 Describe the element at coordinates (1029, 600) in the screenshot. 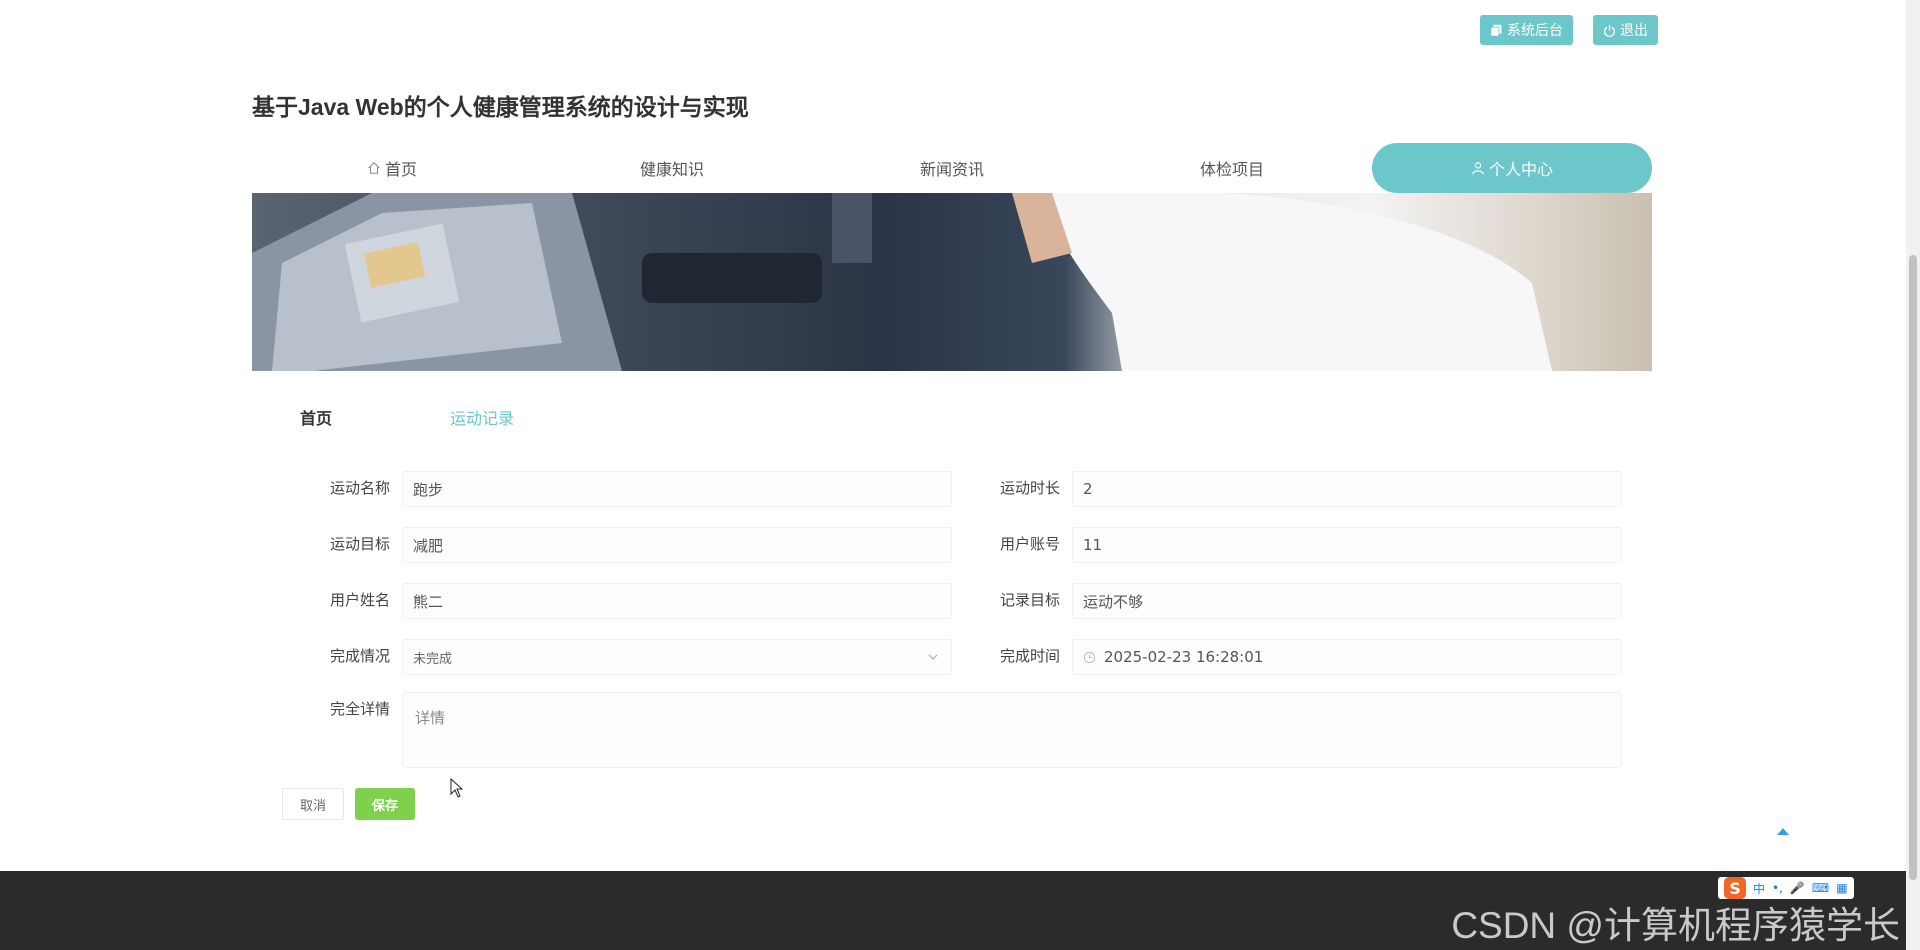

I see `record-goal-label: 记录目标` at that location.